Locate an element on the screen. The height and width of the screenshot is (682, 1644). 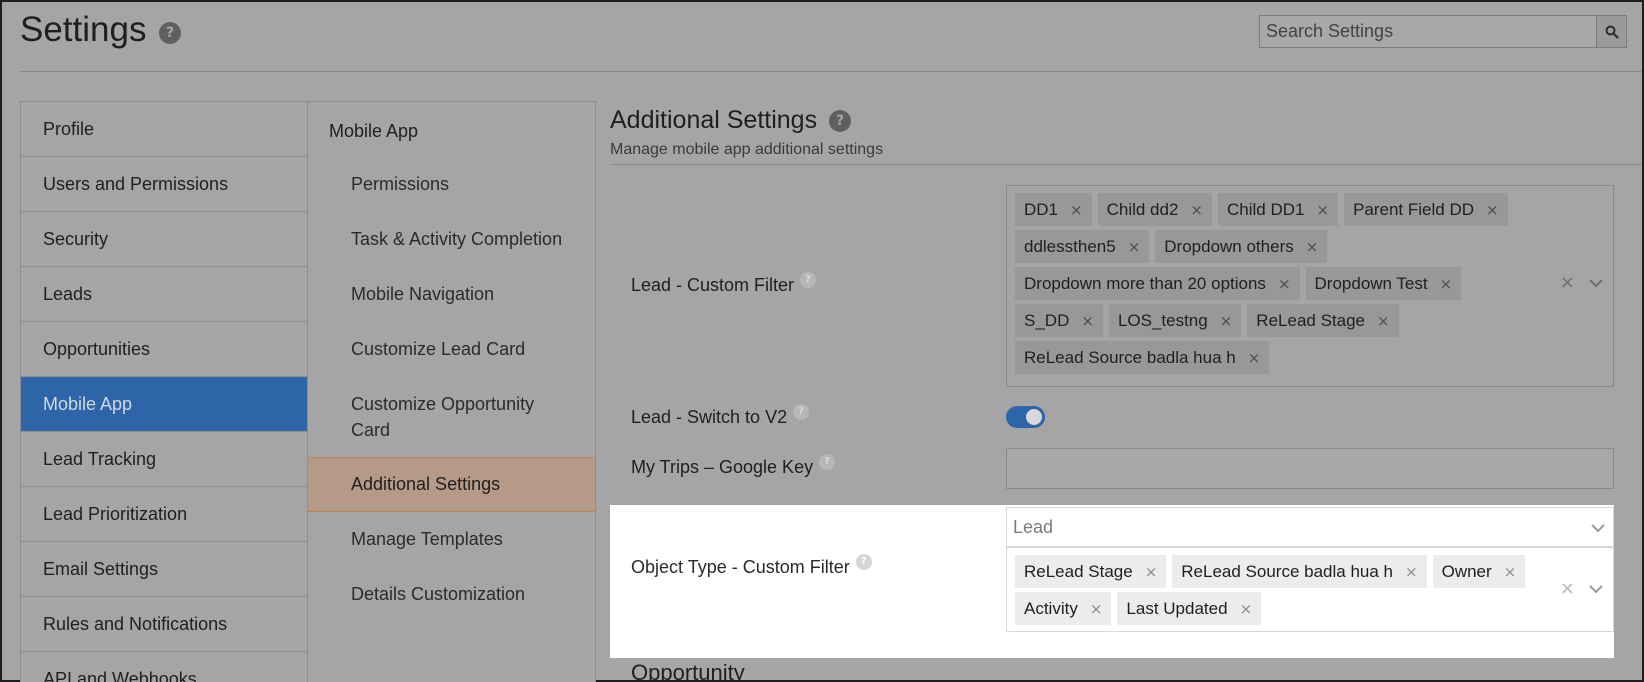
subnav-item-mobile-navigation: Mobile Navigation is located at coordinates (451, 294).